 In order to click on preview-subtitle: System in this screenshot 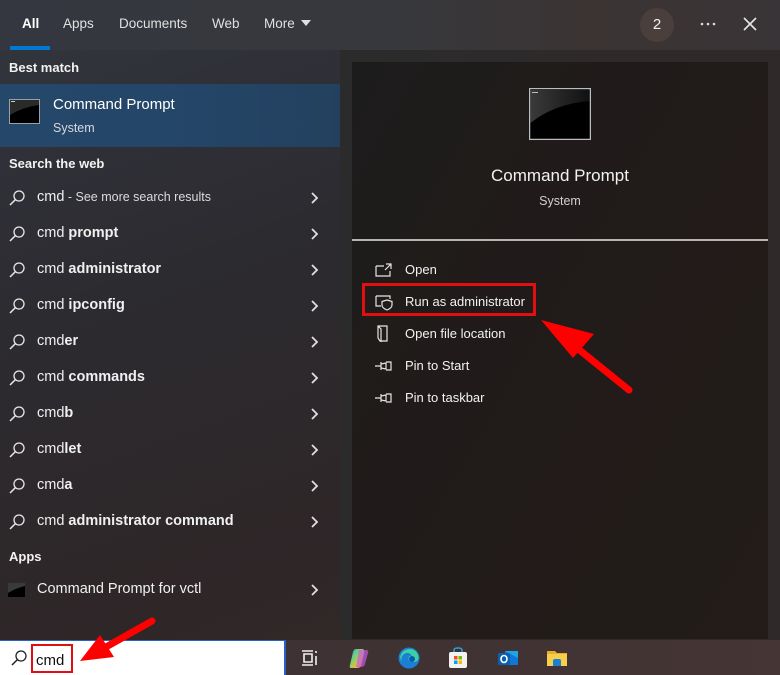, I will do `click(560, 201)`.